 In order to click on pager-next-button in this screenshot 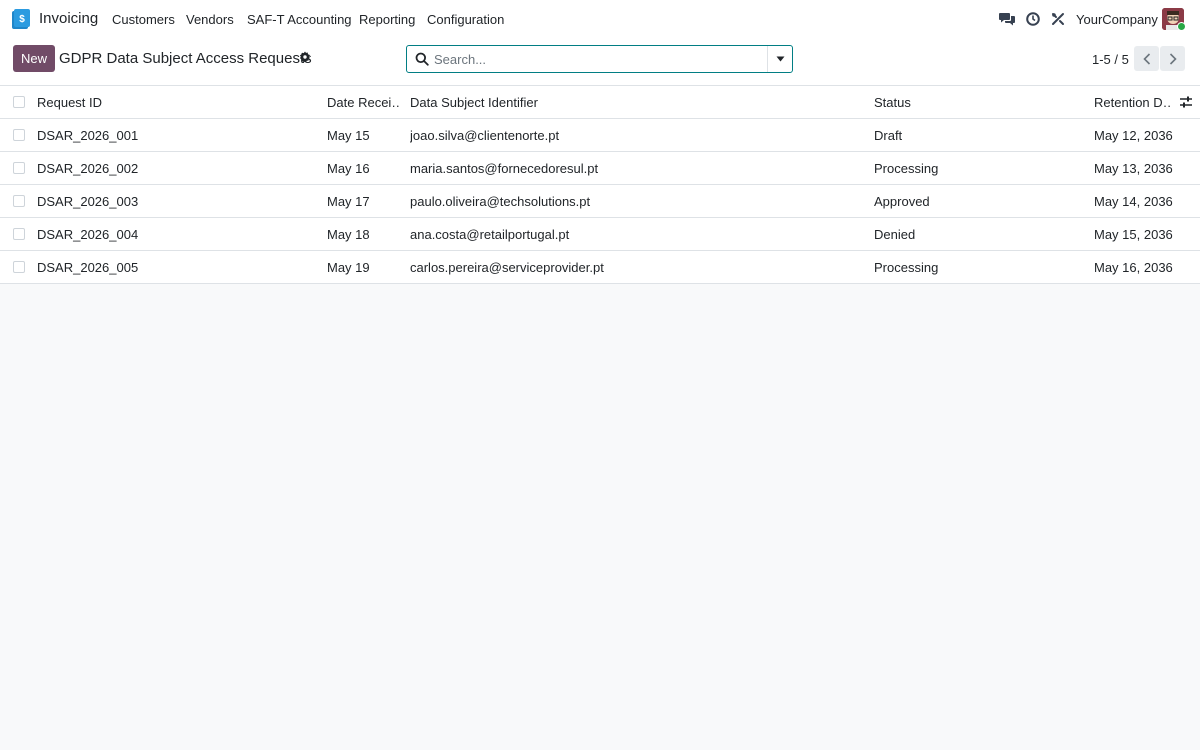, I will do `click(1172, 58)`.